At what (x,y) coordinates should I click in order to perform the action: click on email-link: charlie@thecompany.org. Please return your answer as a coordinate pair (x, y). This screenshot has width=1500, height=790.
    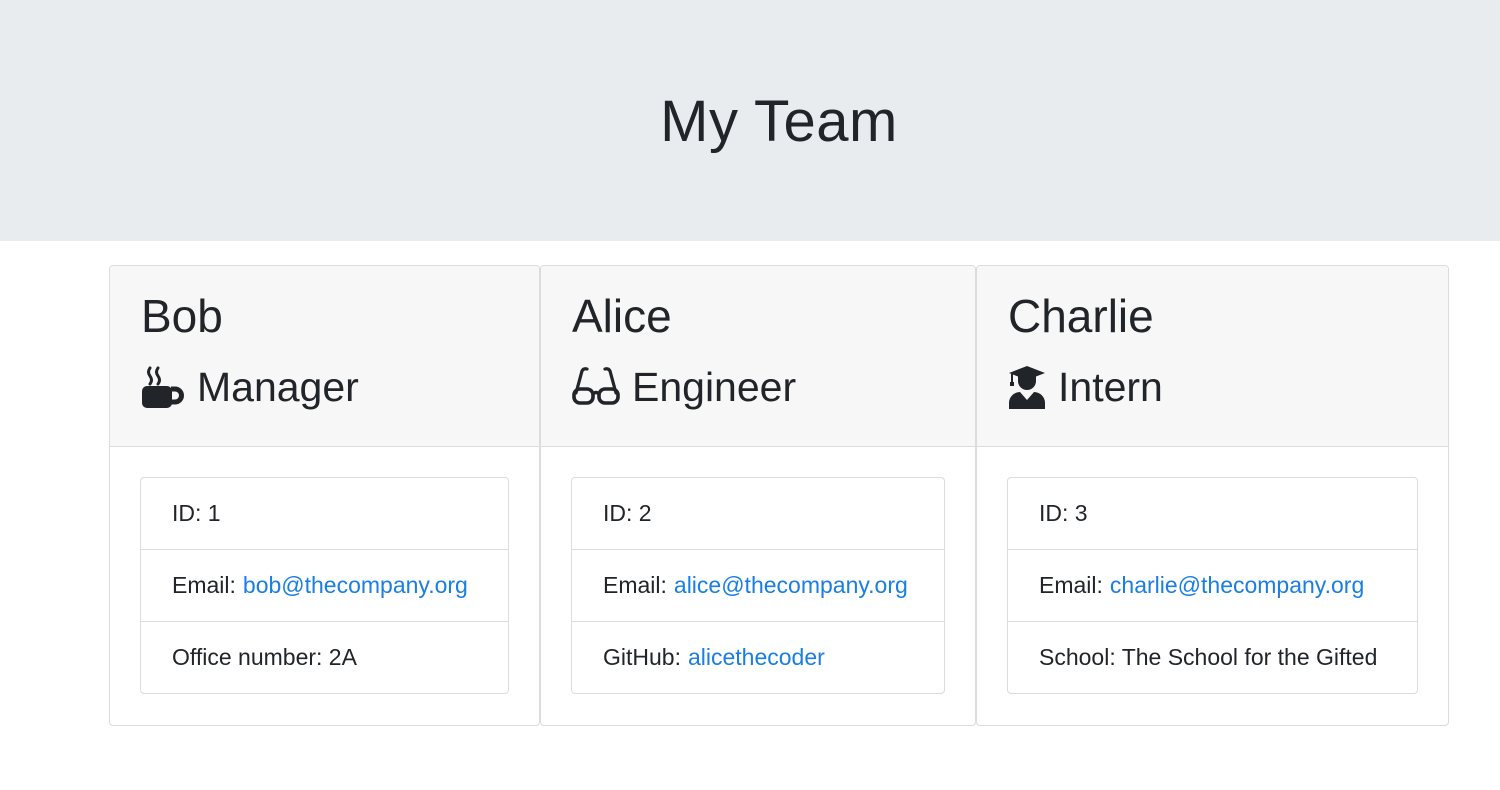
    Looking at the image, I should click on (1237, 585).